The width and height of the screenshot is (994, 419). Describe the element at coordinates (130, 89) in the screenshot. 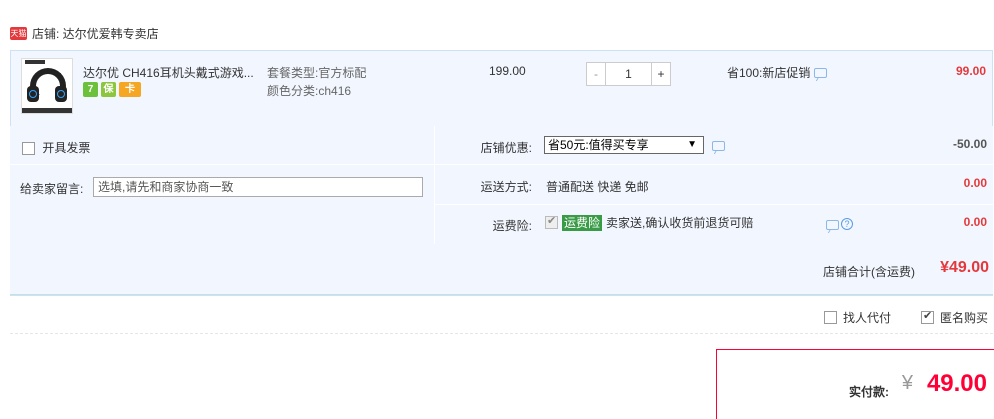

I see `credit-card-icon: 卡` at that location.